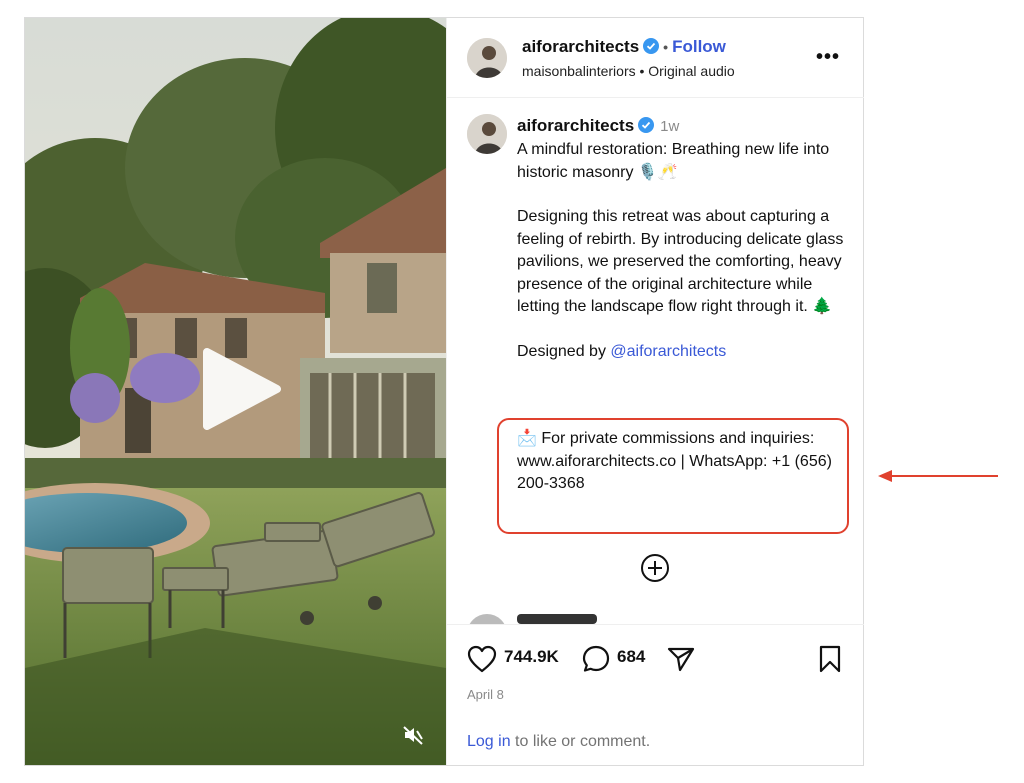  What do you see at coordinates (485, 694) in the screenshot?
I see `post-date: April 8` at bounding box center [485, 694].